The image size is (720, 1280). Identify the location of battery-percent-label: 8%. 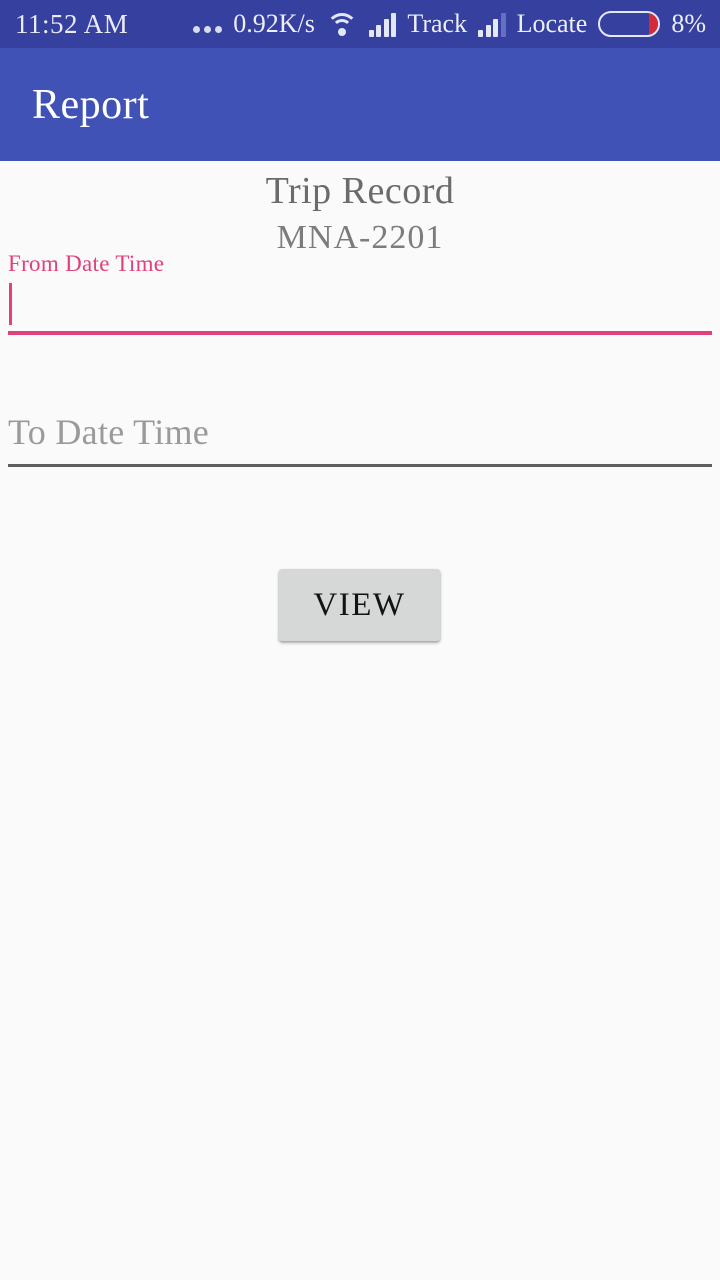
(688, 23).